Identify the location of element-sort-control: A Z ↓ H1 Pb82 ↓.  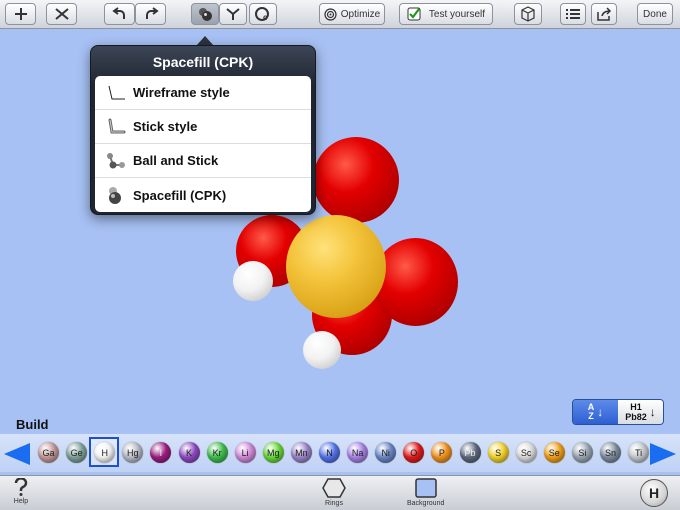
(618, 412).